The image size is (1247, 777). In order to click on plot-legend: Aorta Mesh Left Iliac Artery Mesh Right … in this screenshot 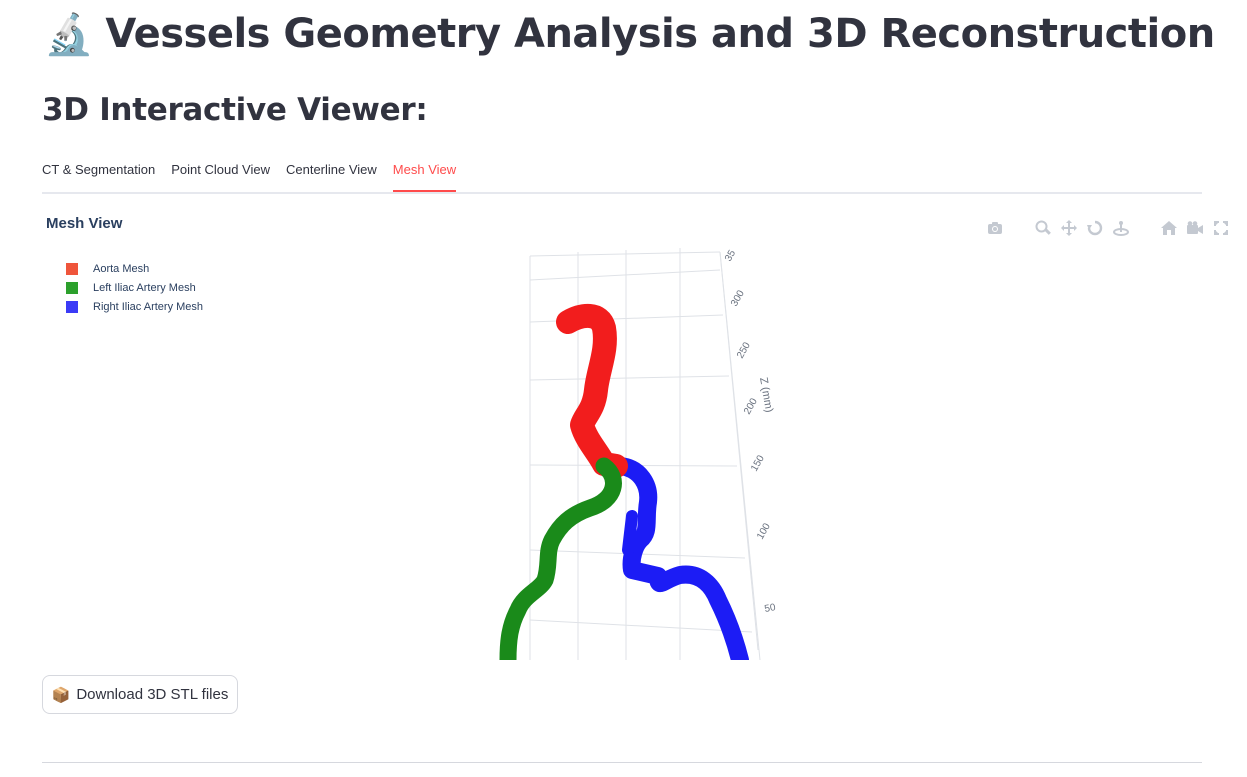, I will do `click(134, 287)`.